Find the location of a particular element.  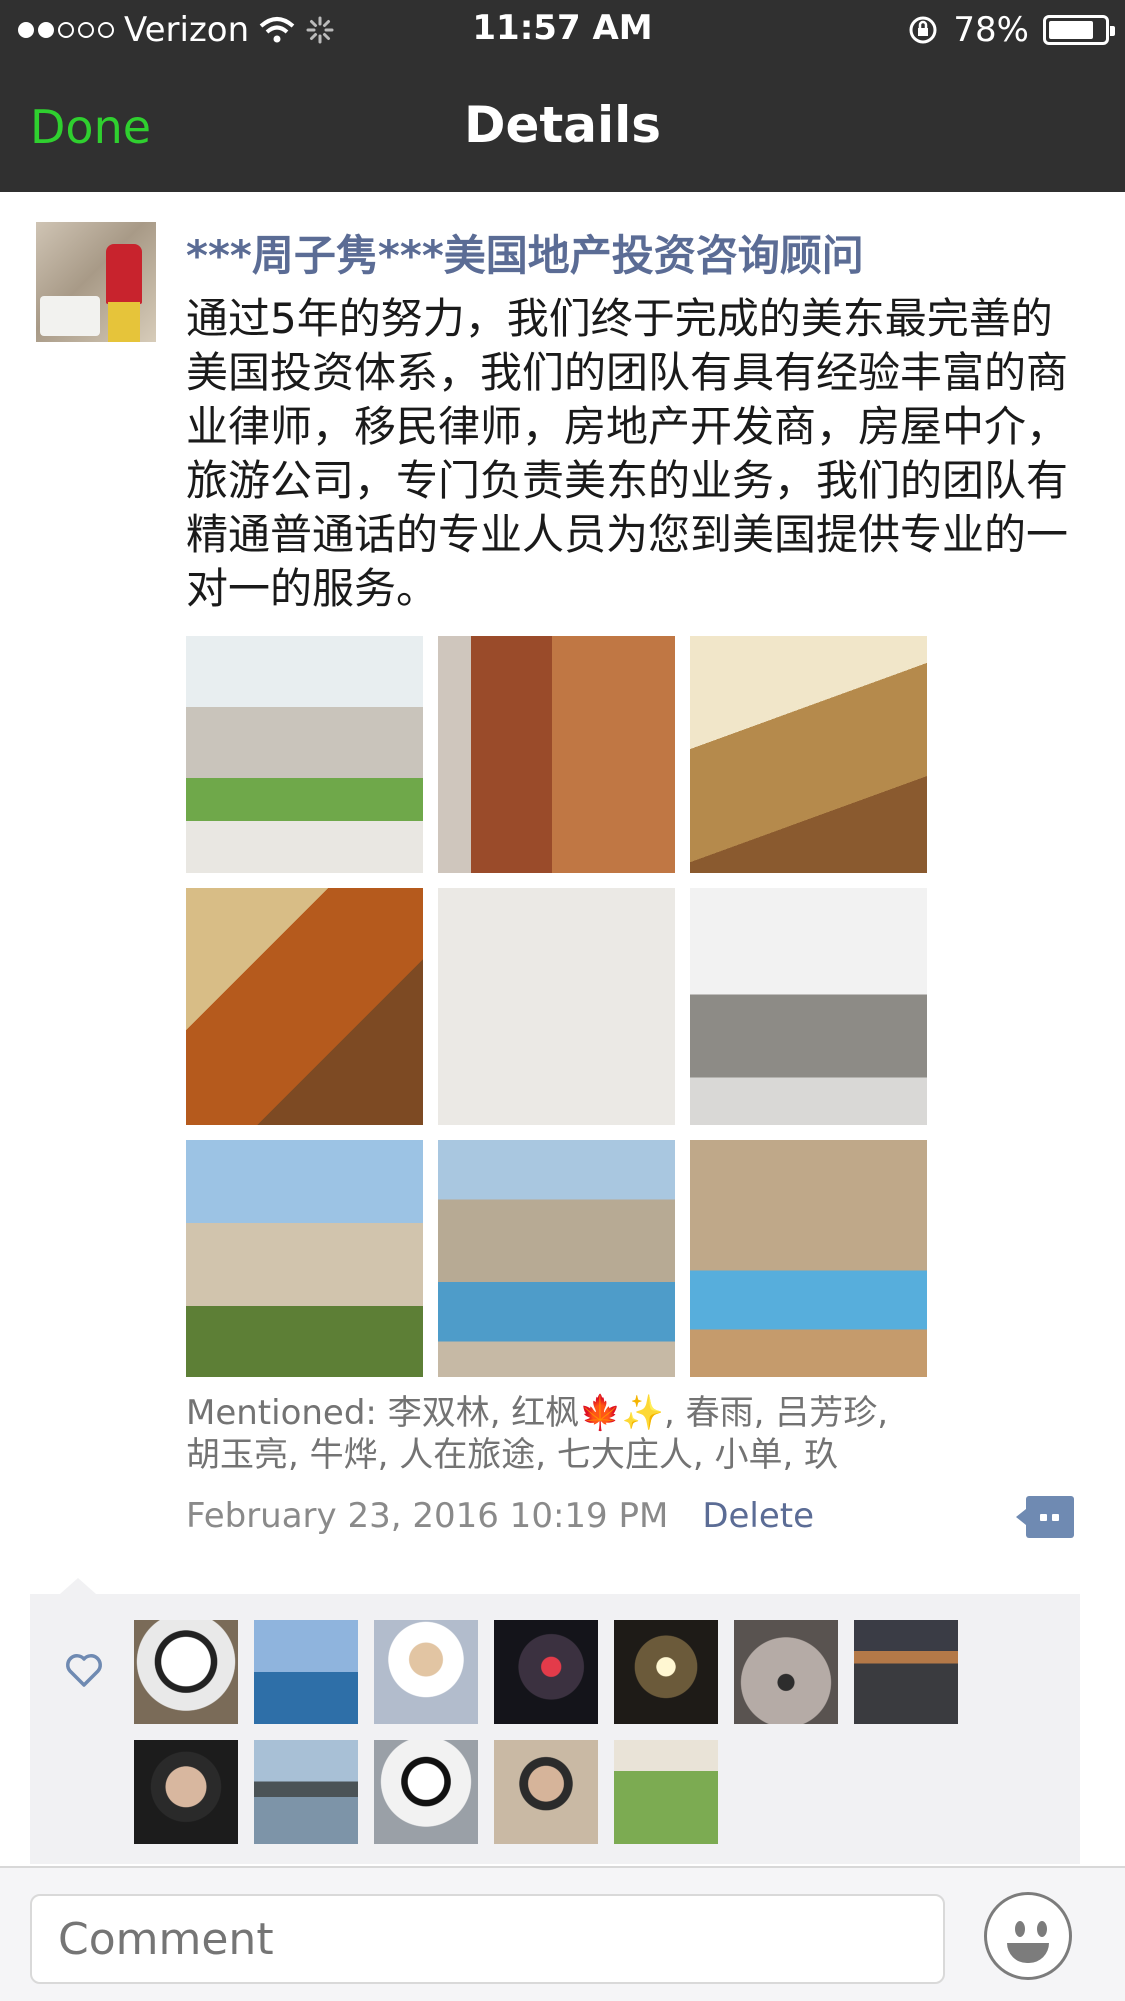

blank-photo is located at coordinates (556, 1006).